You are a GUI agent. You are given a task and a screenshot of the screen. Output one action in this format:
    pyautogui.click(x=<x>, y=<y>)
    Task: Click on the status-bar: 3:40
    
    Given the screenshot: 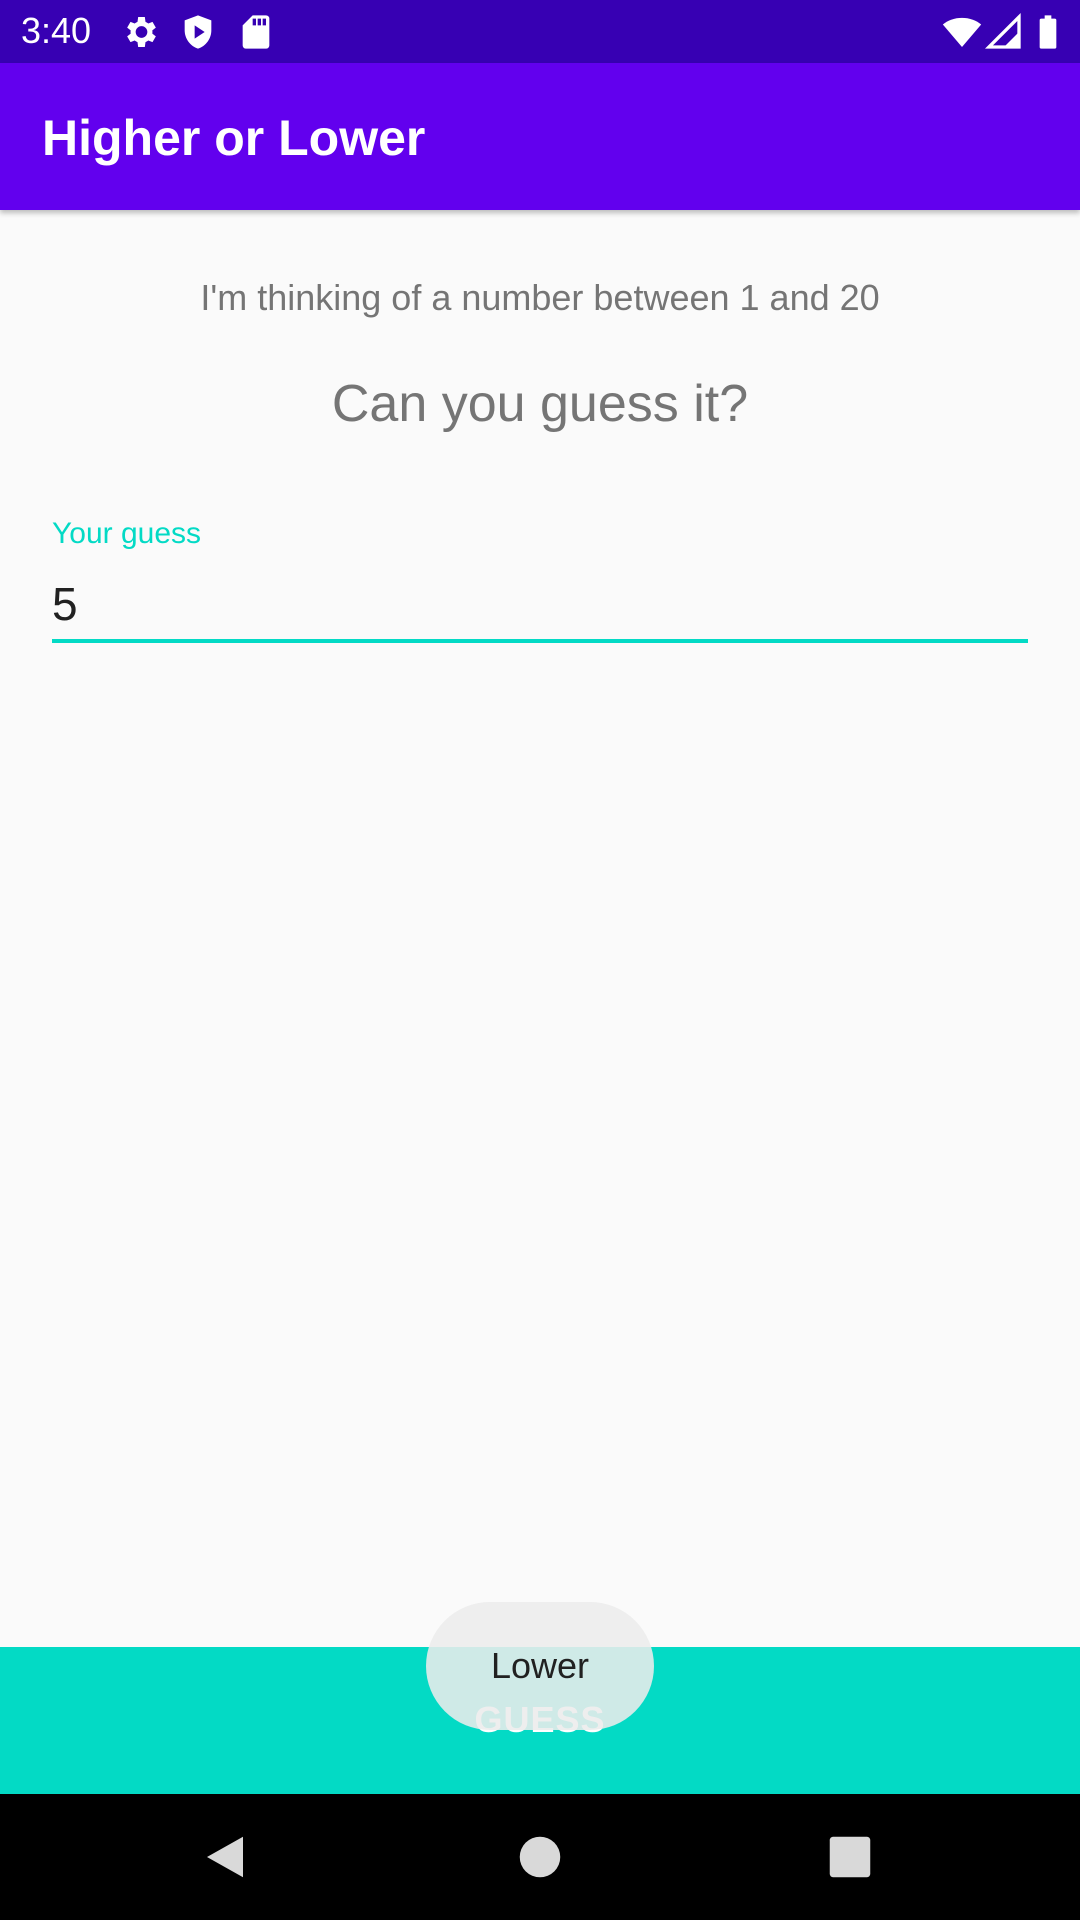 What is the action you would take?
    pyautogui.click(x=540, y=31)
    